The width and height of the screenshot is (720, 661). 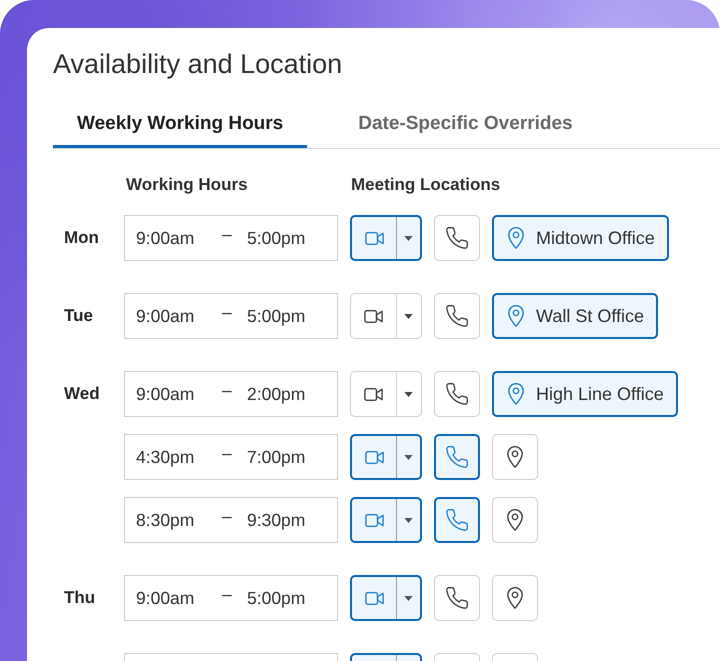 I want to click on location-button: Wall St Office, so click(x=575, y=316).